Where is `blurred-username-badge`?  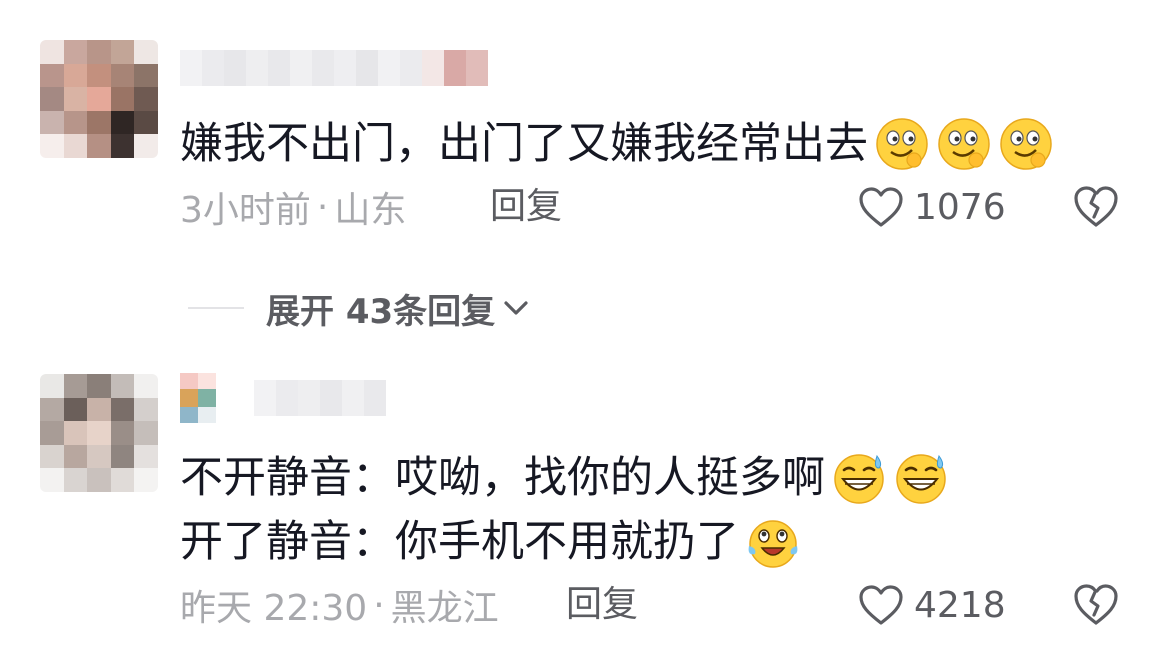 blurred-username-badge is located at coordinates (210, 398).